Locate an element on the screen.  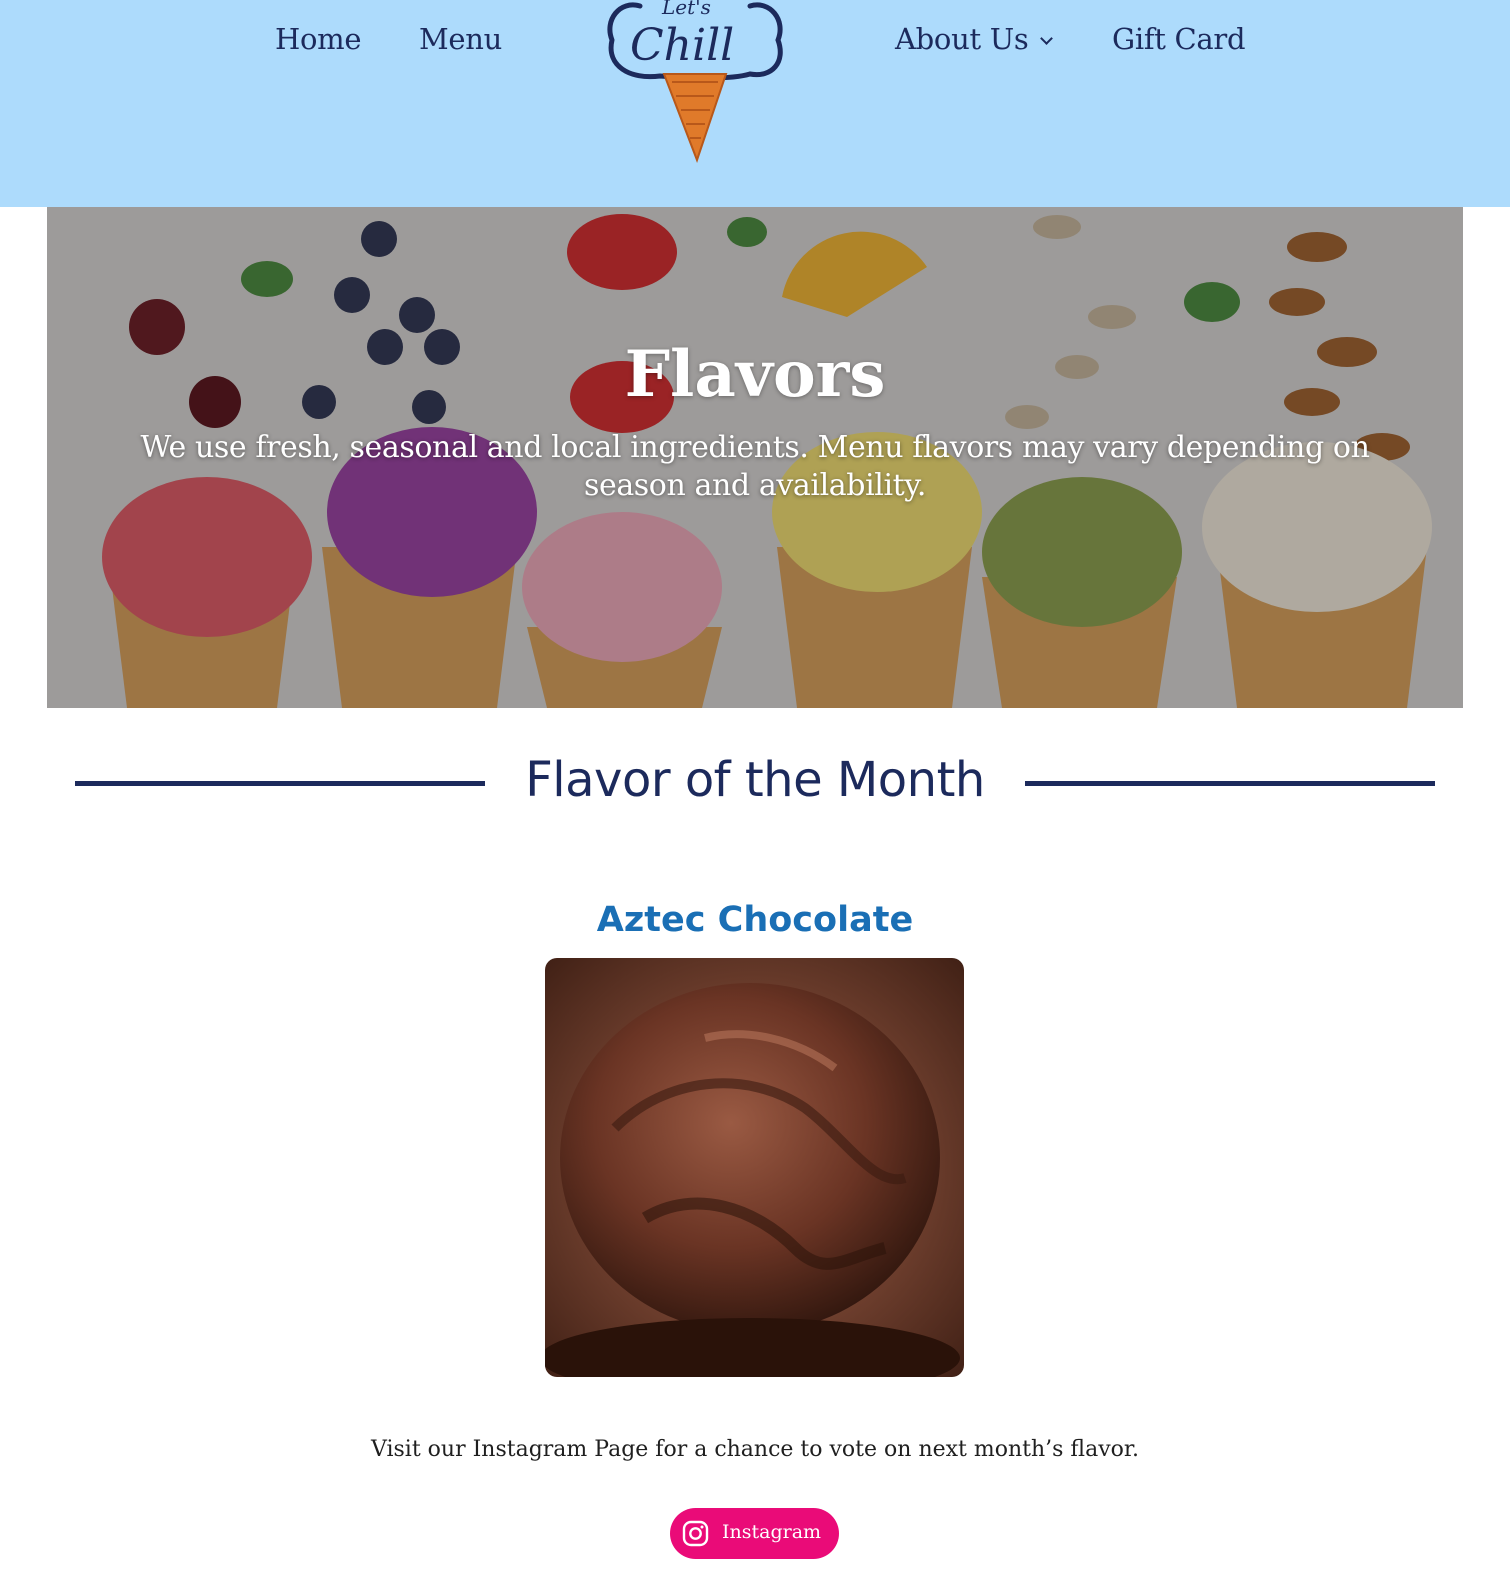
svg-text: Chill is located at coordinates (682, 45).